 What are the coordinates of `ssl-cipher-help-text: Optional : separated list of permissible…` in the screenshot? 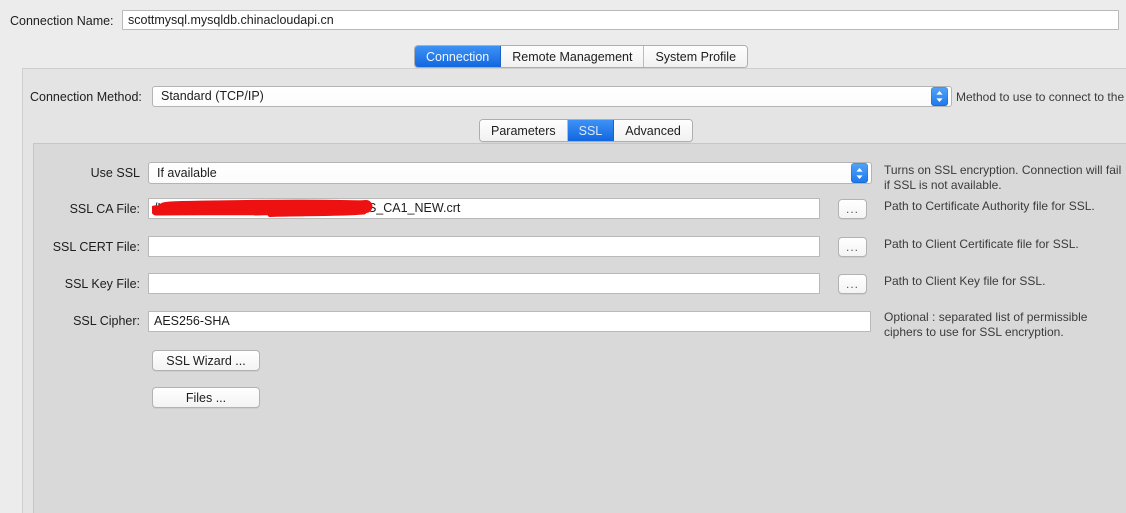 It's located at (986, 324).